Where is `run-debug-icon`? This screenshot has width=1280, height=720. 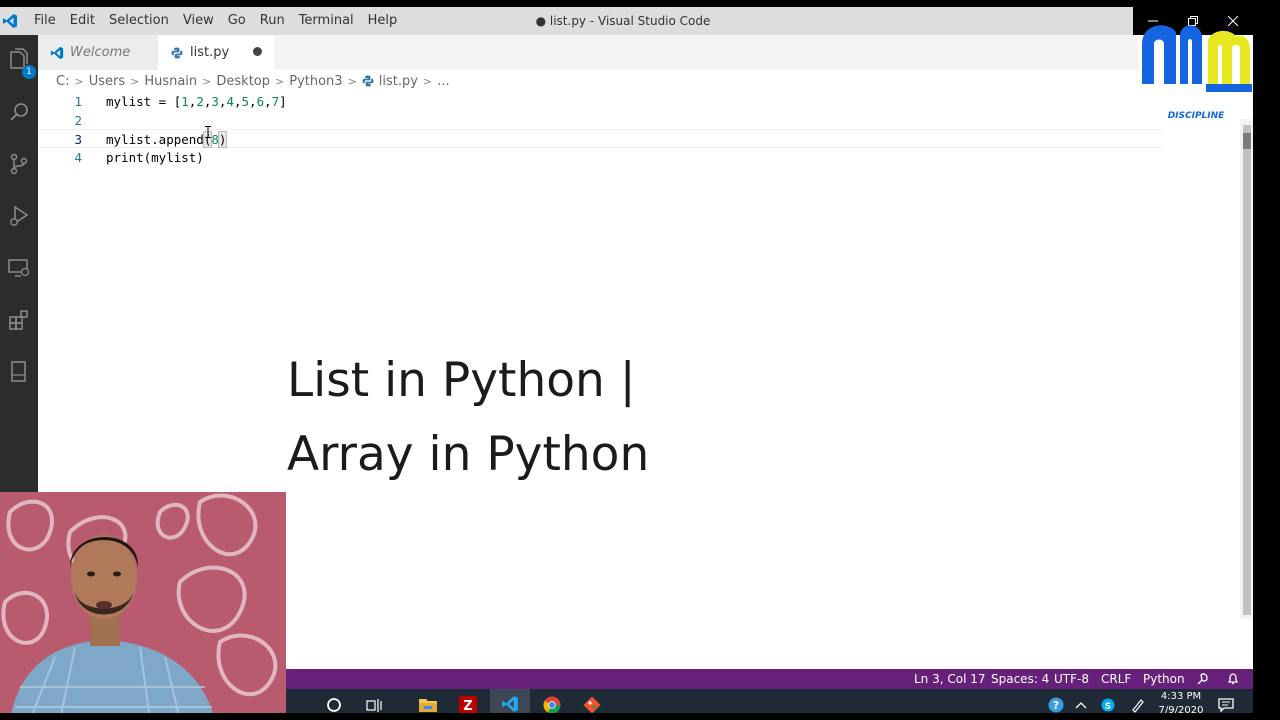 run-debug-icon is located at coordinates (19, 215).